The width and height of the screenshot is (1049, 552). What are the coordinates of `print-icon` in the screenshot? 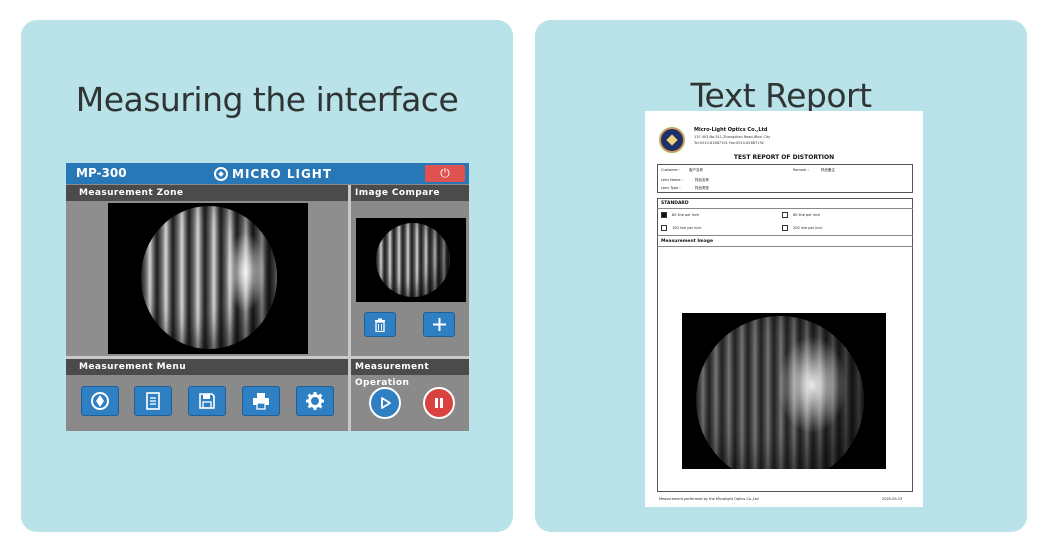 It's located at (261, 401).